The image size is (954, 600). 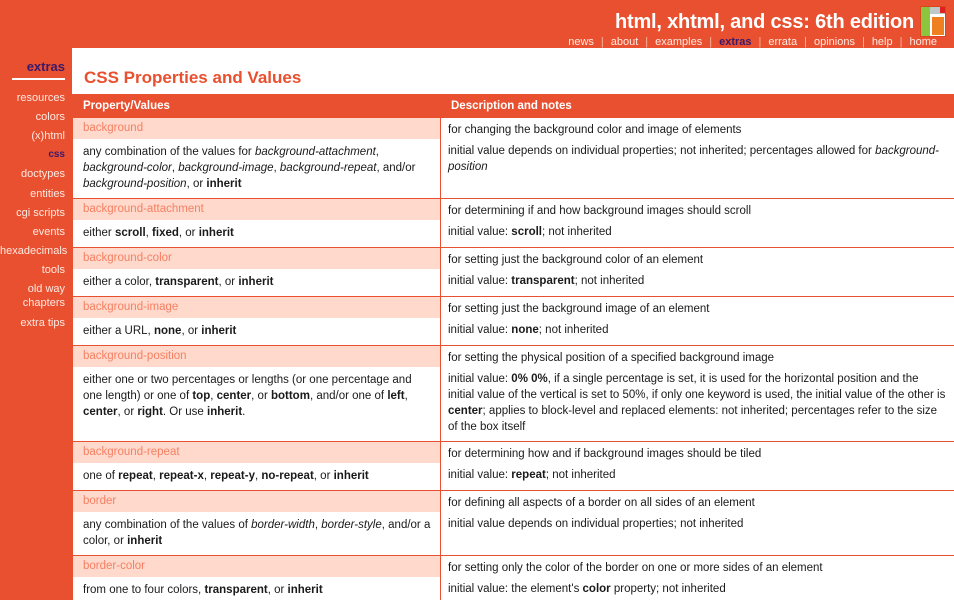 What do you see at coordinates (938, 26) in the screenshot?
I see `book-cover-panel` at bounding box center [938, 26].